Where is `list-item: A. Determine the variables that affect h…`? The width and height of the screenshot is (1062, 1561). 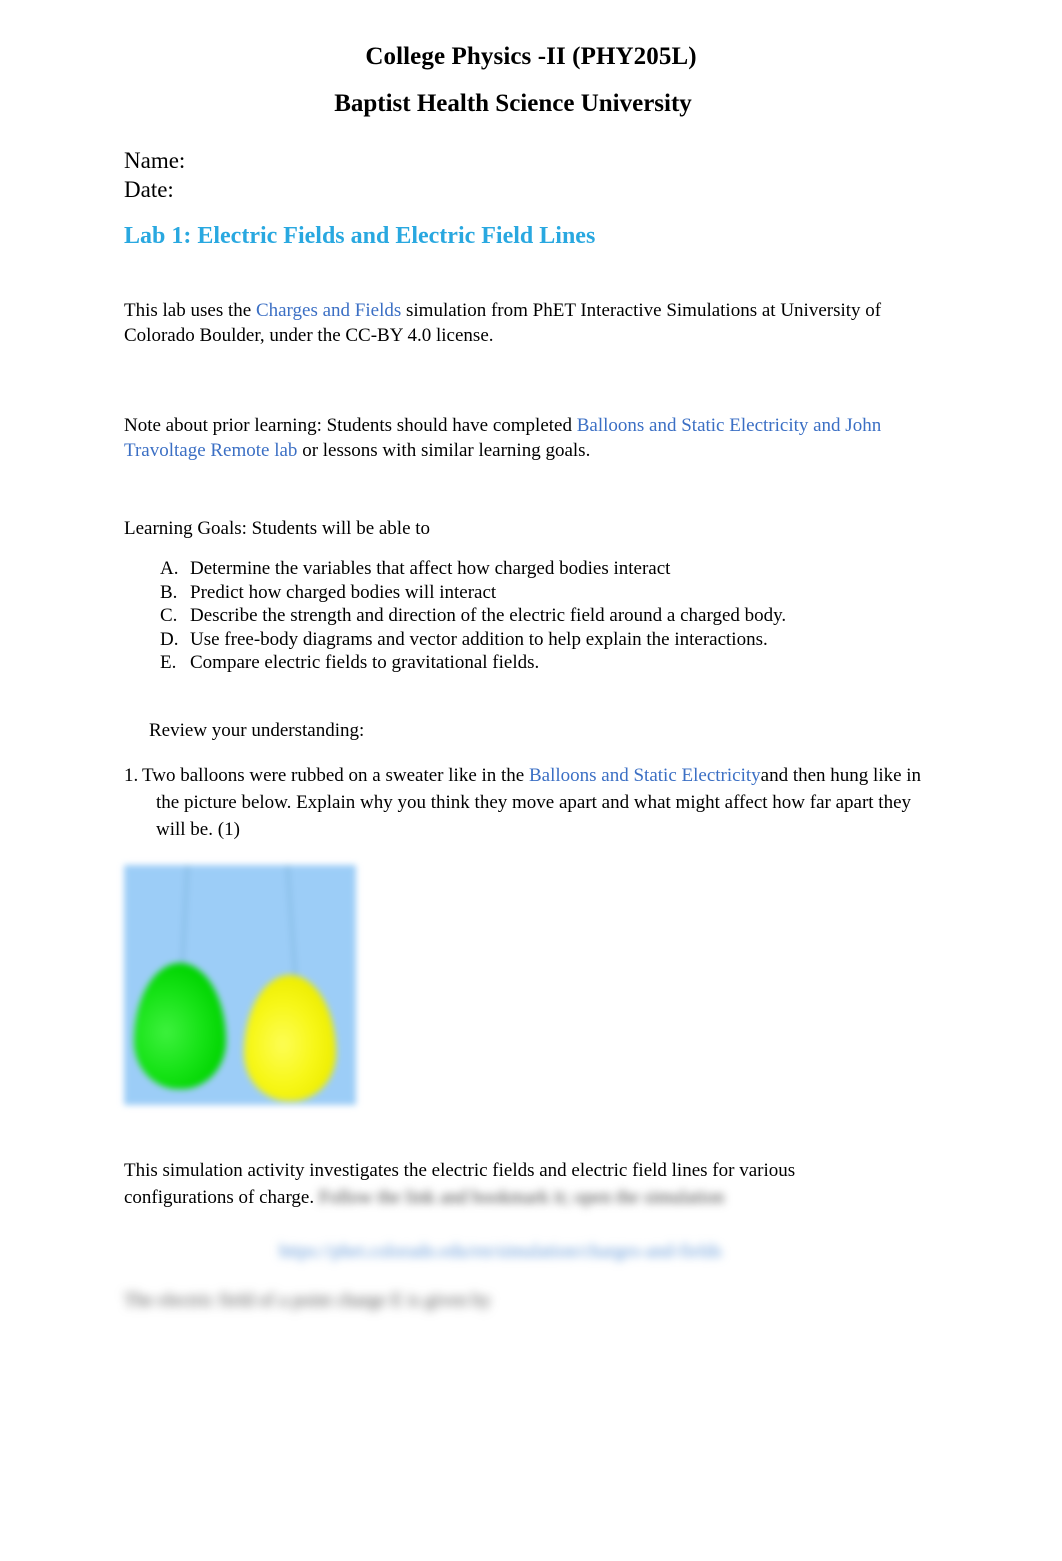
list-item: A. Determine the variables that affect h… is located at coordinates (547, 569).